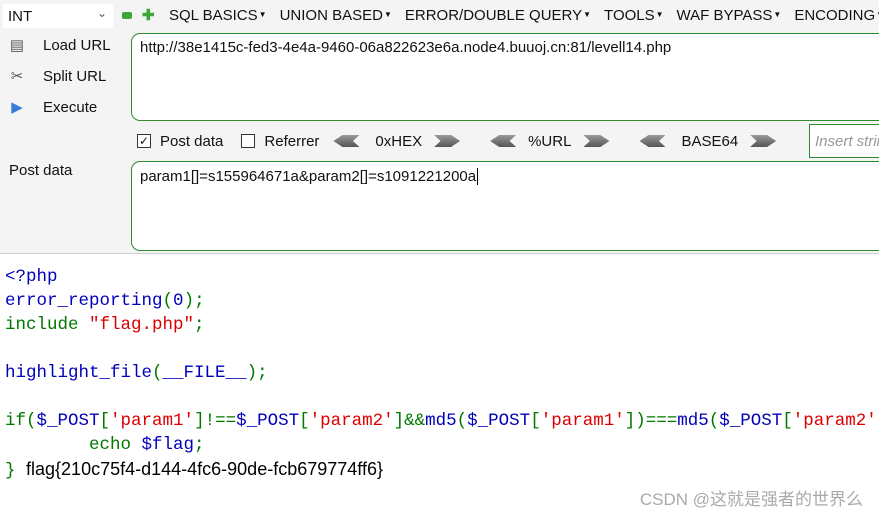  Describe the element at coordinates (213, 15) in the screenshot. I see `menu-label: SQL BASICS` at that location.